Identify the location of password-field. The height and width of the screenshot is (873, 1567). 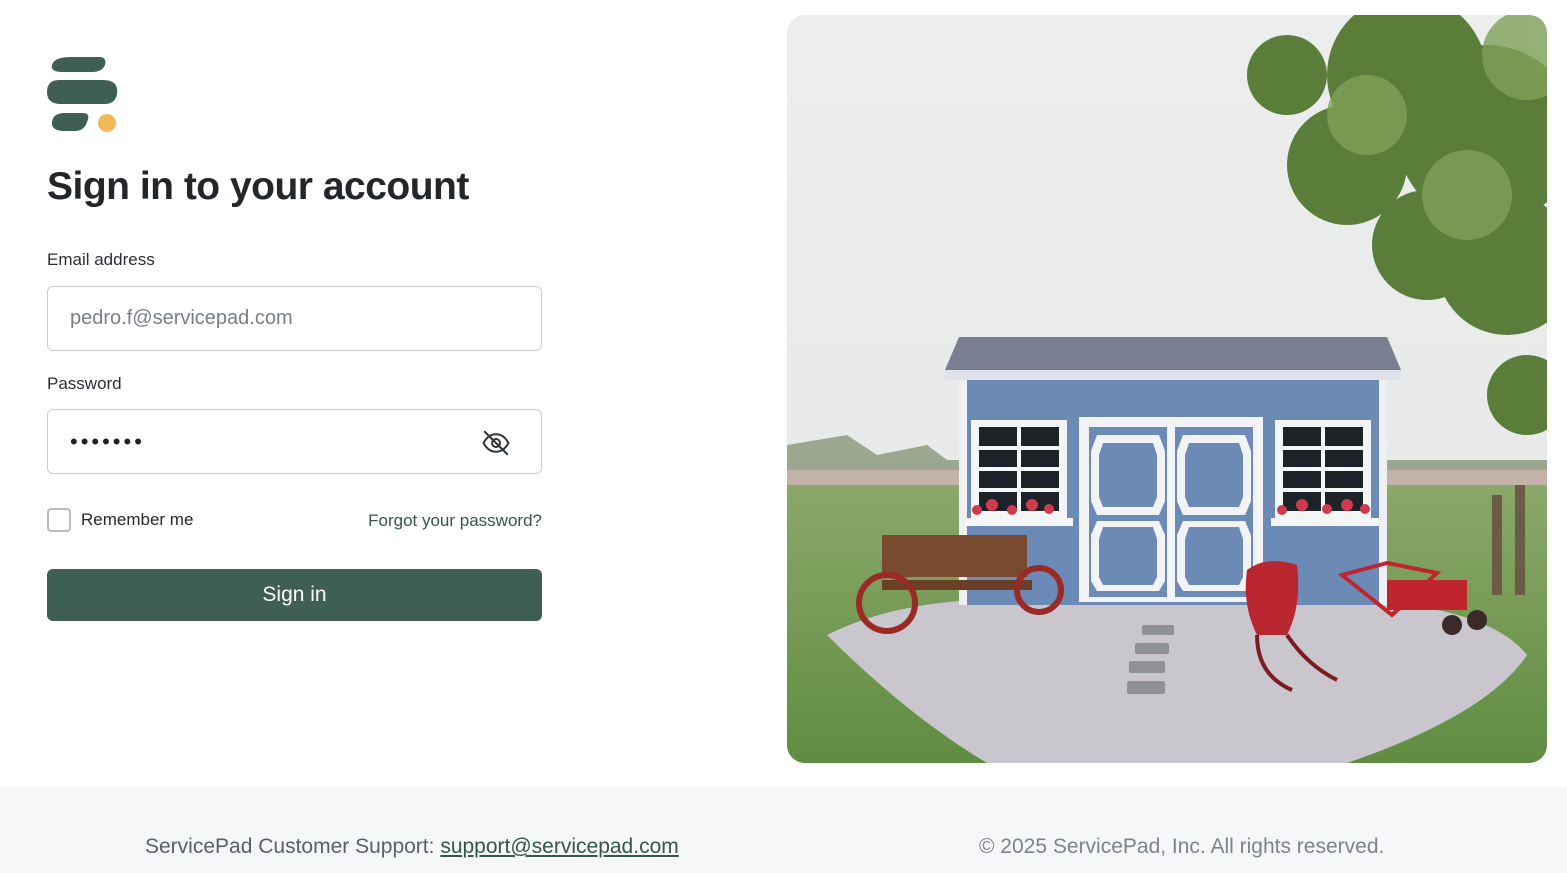
(294, 441).